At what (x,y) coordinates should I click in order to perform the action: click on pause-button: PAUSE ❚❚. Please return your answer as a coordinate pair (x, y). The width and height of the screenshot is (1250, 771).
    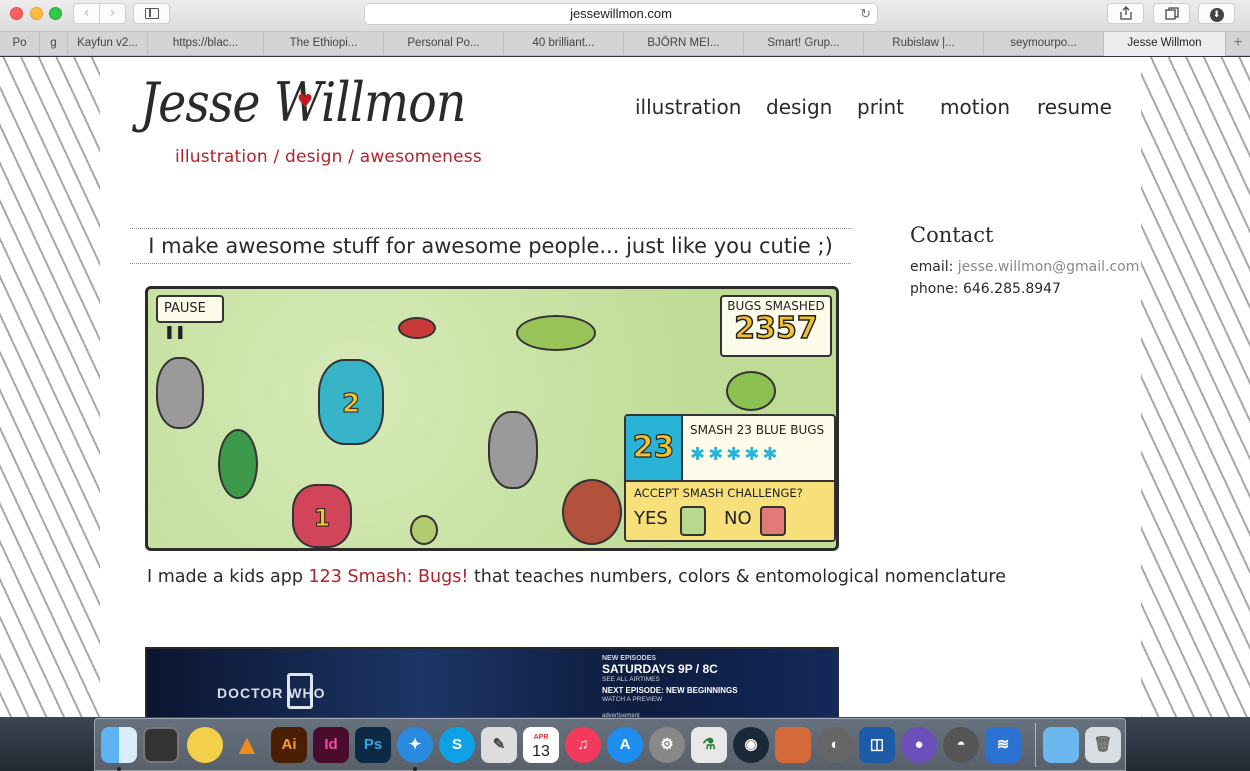
    Looking at the image, I should click on (190, 317).